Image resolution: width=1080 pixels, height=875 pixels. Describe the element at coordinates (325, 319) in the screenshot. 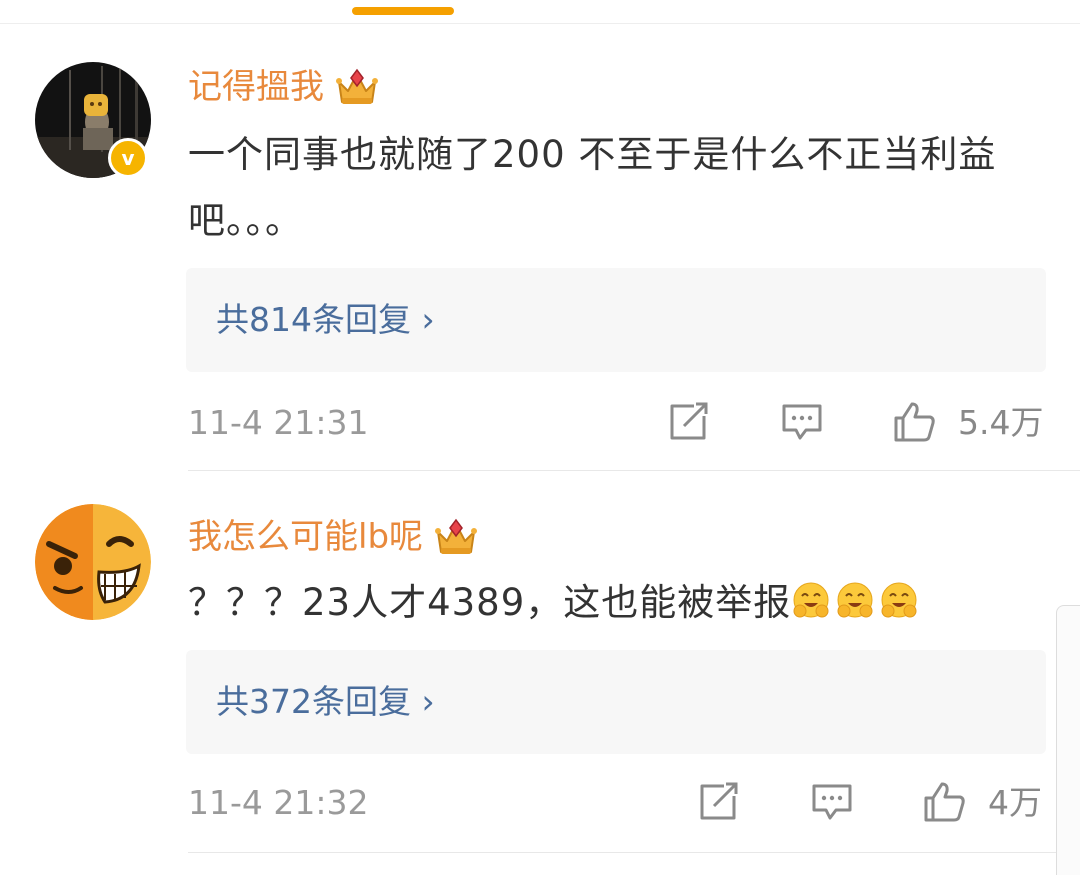

I see `replies-count-label: 共814条回复 ›` at that location.